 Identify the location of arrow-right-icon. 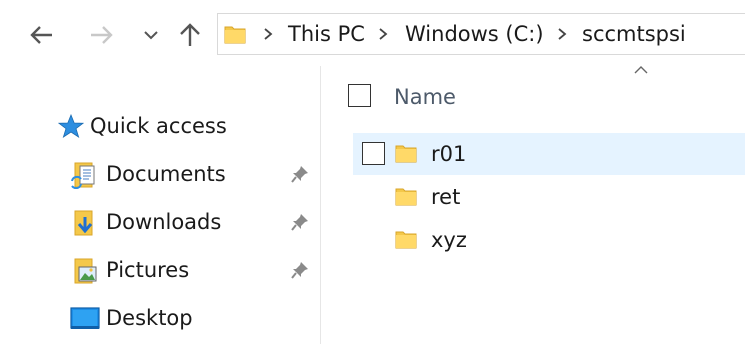
(102, 35).